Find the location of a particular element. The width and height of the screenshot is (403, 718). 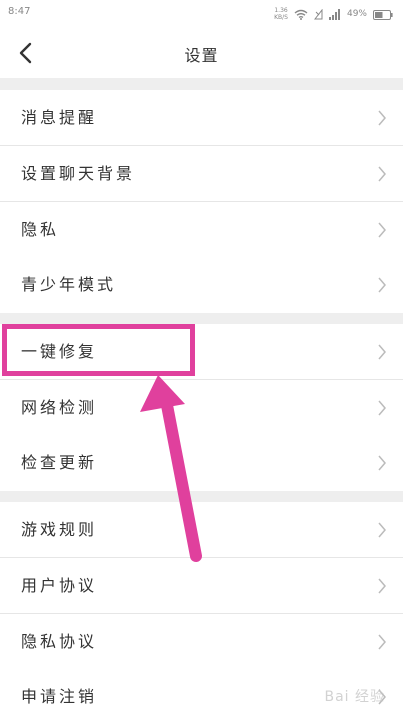

settings-item-label: 网络检测 is located at coordinates (59, 407).